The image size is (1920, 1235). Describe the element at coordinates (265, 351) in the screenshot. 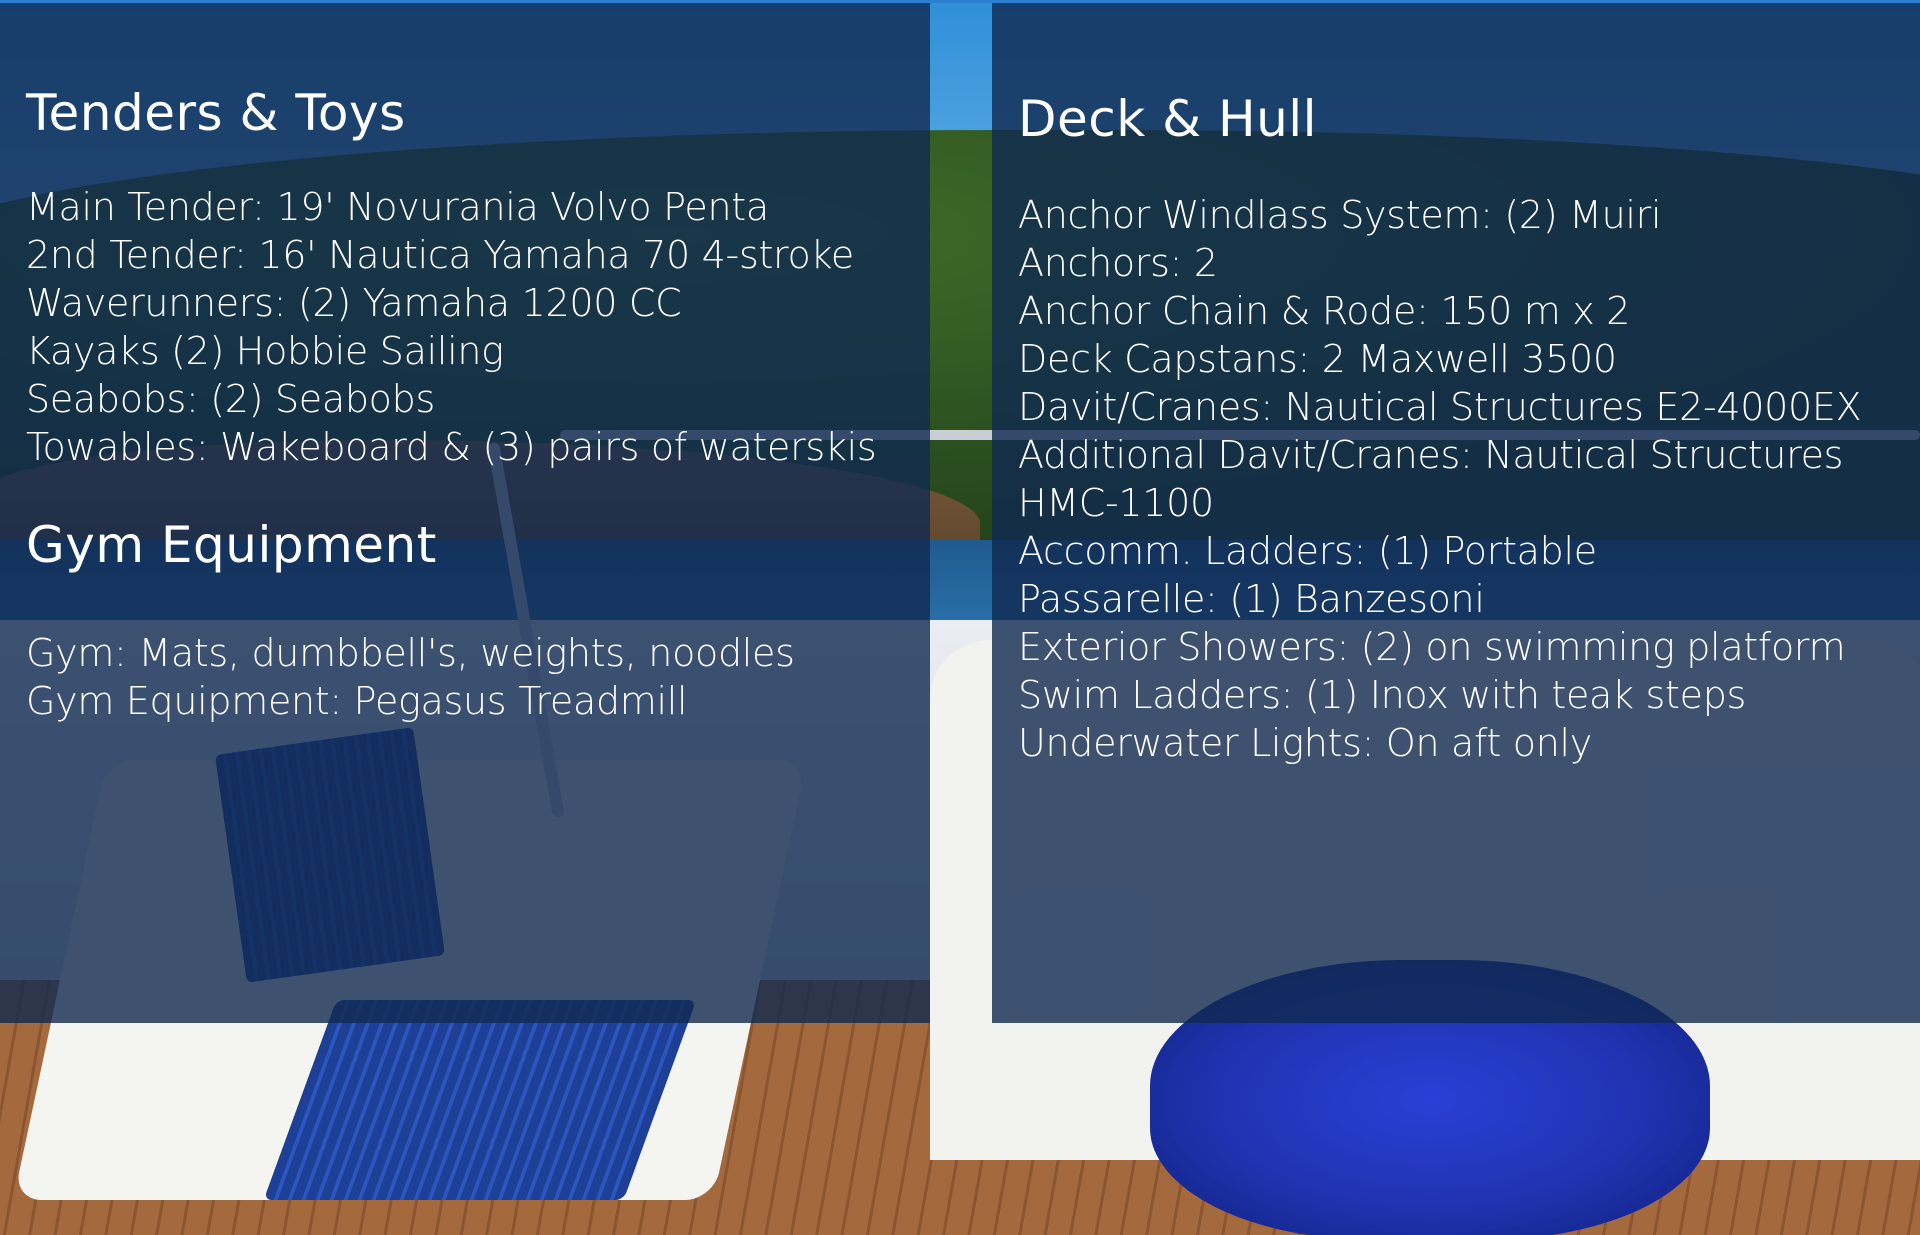

I see `list-item: Kayaks (2) Hobbie Sailing` at that location.